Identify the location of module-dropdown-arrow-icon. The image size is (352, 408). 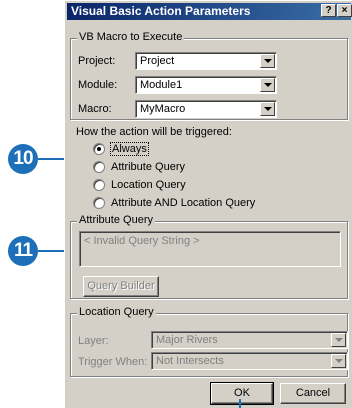
(267, 85).